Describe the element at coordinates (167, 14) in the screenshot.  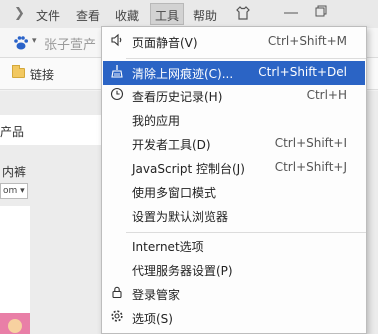
I see `menu-tools: 工具` at that location.